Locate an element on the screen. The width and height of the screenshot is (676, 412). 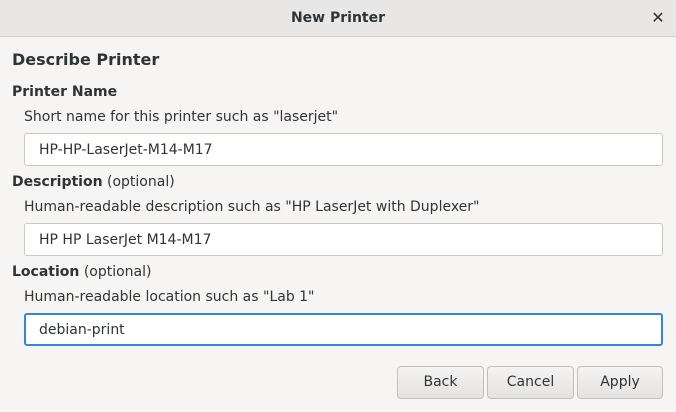
location-label-text: Location is located at coordinates (46, 272).